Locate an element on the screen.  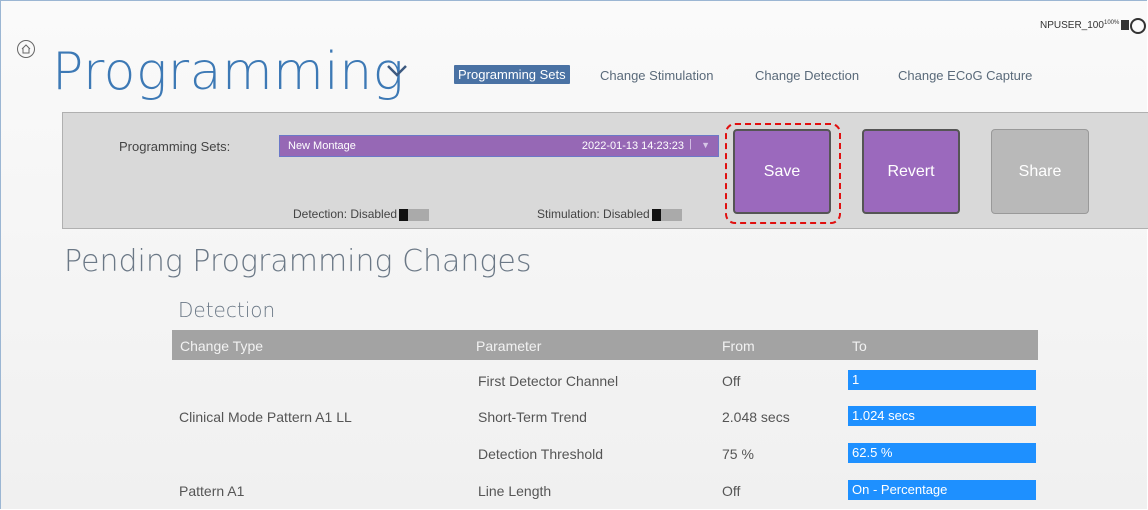
detection-section-heading: Detection is located at coordinates (227, 310).